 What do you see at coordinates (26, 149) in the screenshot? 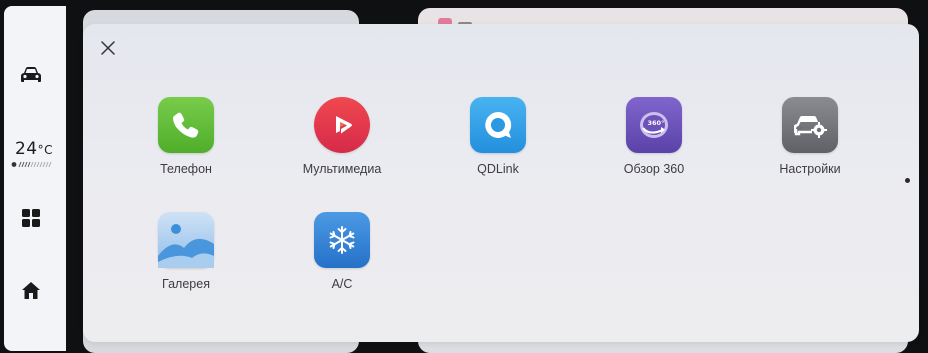
I see `temperature-value: 24` at bounding box center [26, 149].